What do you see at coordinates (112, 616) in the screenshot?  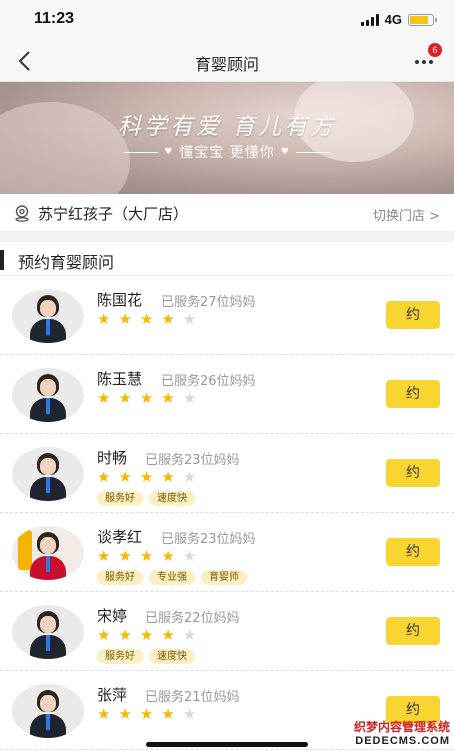 I see `advisor-name: 宋婷` at bounding box center [112, 616].